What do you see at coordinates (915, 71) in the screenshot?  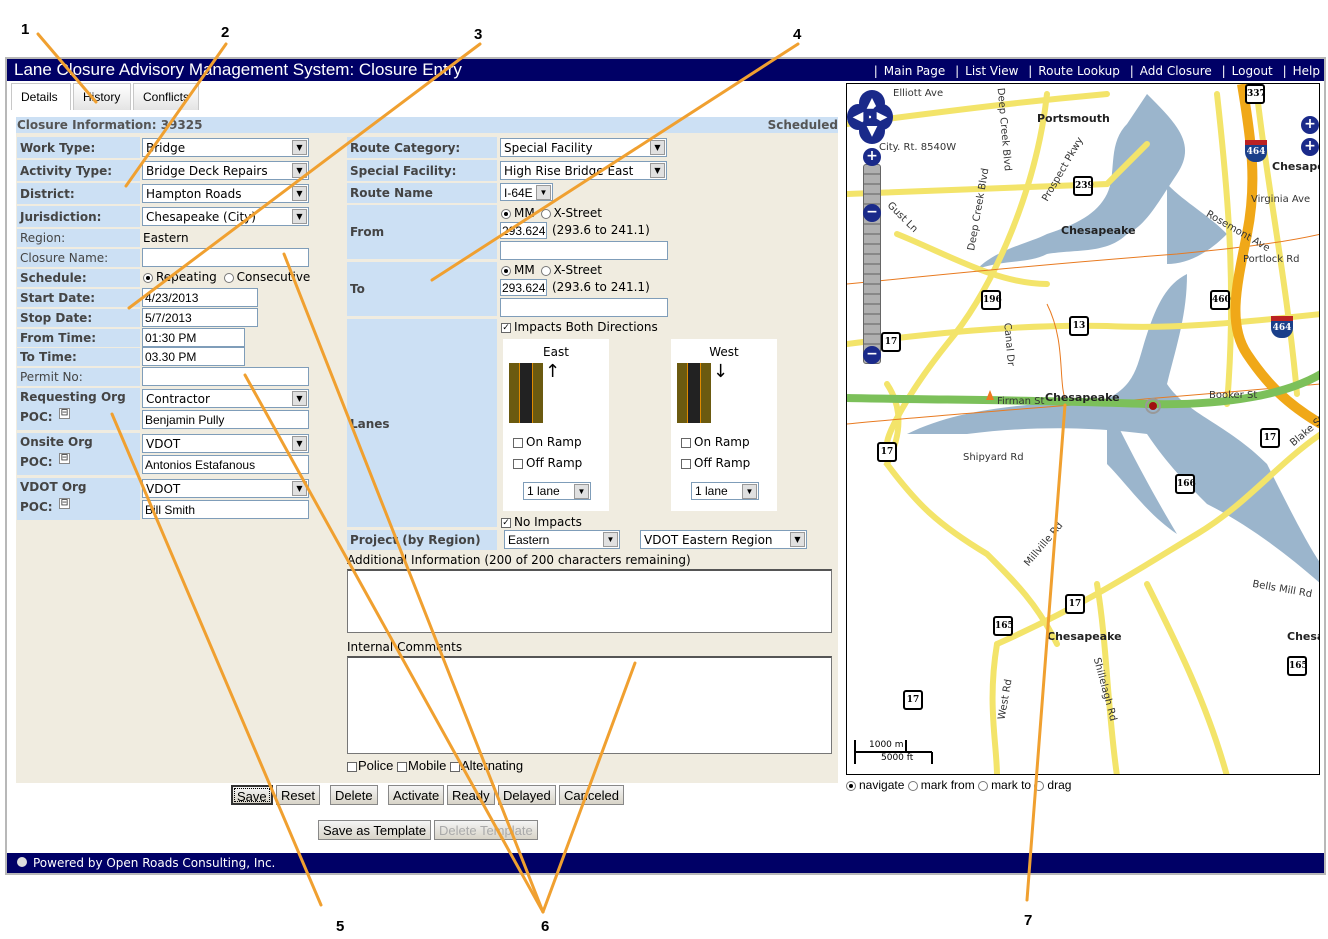 I see `nav-main-page: Main Page` at bounding box center [915, 71].